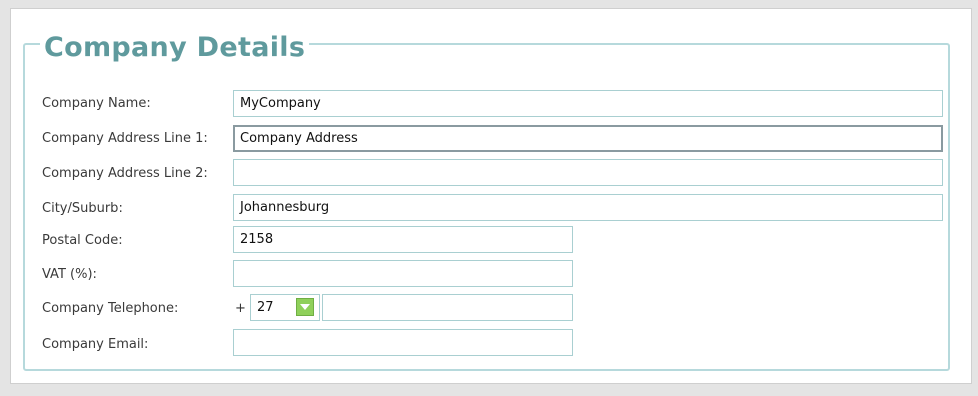 This screenshot has width=978, height=396. What do you see at coordinates (305, 307) in the screenshot?
I see `chevron-down-icon` at bounding box center [305, 307].